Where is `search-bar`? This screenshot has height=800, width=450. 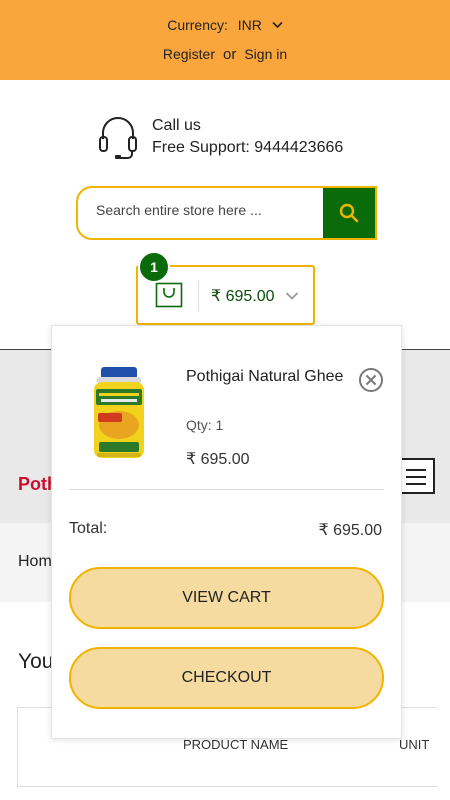
search-bar is located at coordinates (226, 213).